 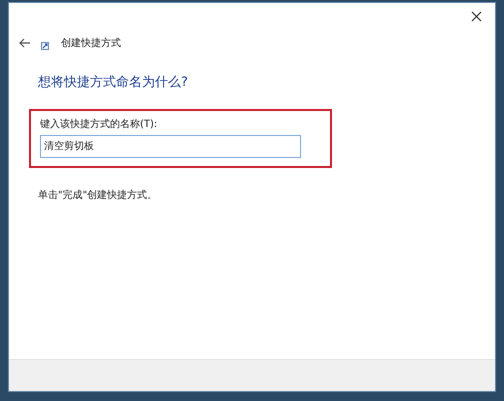 What do you see at coordinates (91, 43) in the screenshot?
I see `window-title: 创建快捷方式` at bounding box center [91, 43].